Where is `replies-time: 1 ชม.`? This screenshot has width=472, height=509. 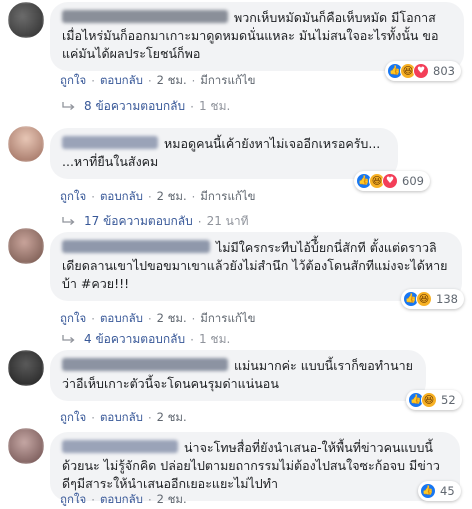 replies-time: 1 ชม. is located at coordinates (214, 106).